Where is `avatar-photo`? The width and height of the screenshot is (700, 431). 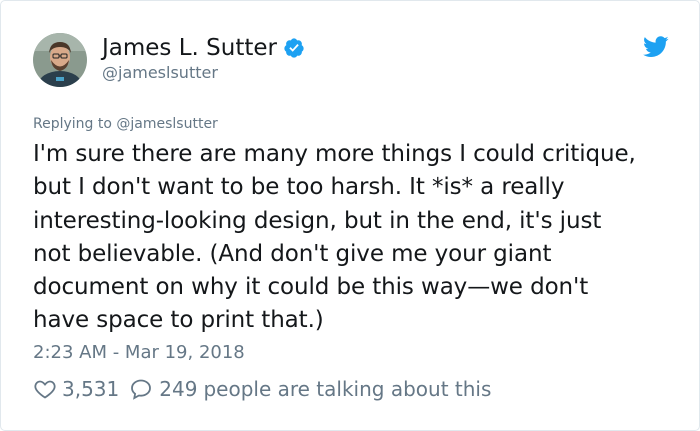
avatar-photo is located at coordinates (60, 60).